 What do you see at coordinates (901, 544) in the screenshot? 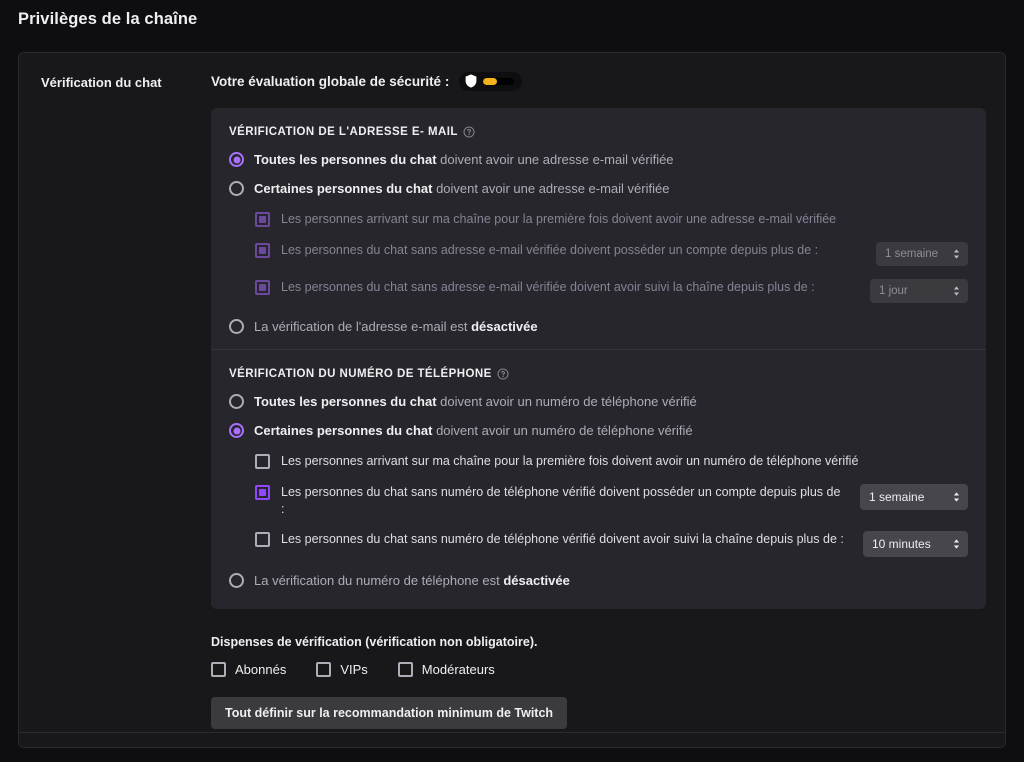
I see `select-value: 10 minutes` at bounding box center [901, 544].